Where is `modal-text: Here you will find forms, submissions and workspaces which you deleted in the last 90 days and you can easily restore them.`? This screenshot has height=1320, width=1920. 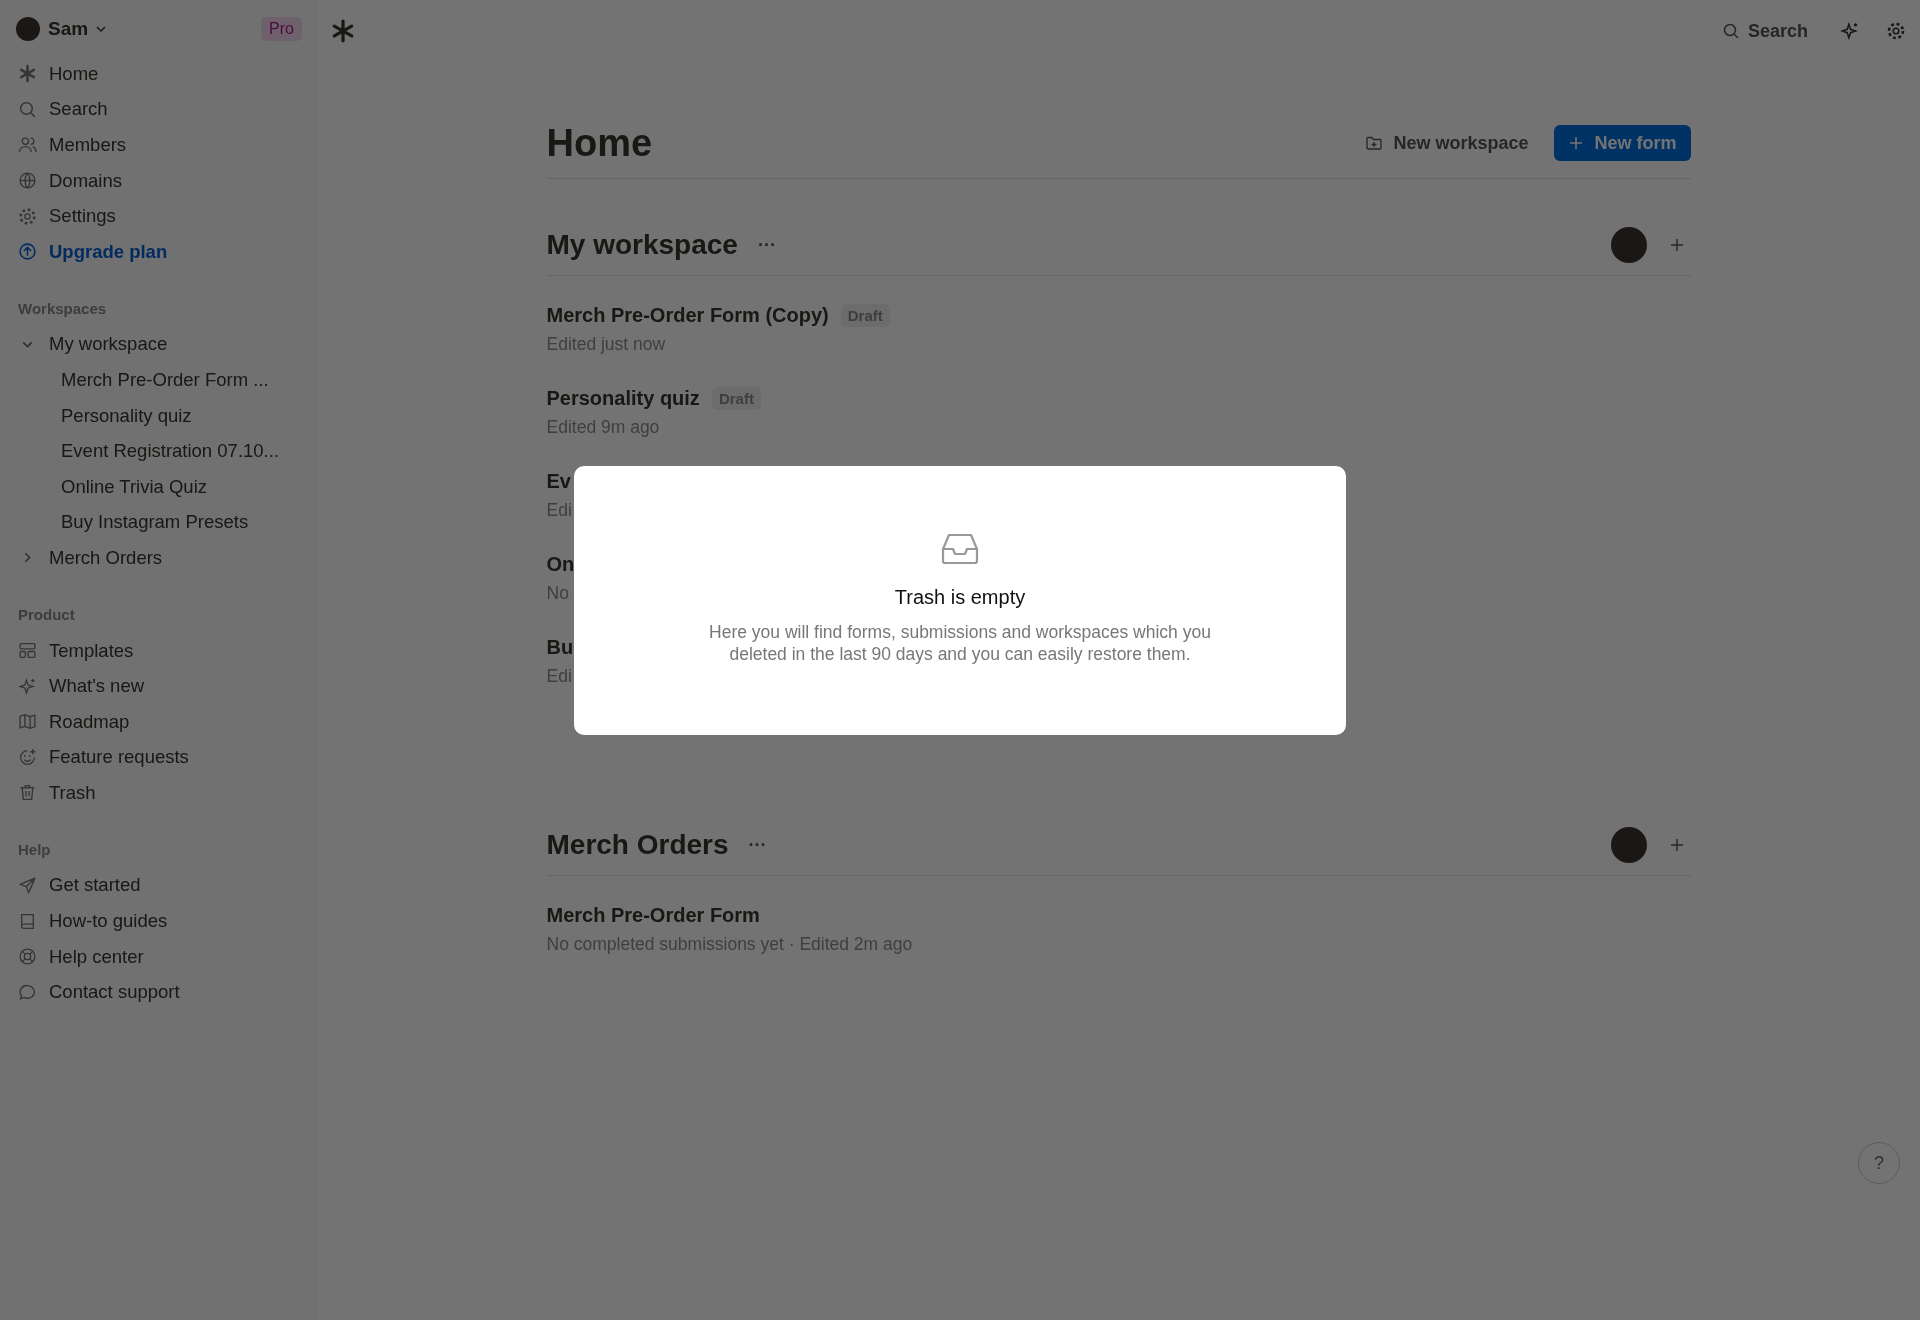 modal-text: Here you will find forms, submissions and workspaces which you deleted in the last 90 days and you can easily restore them. is located at coordinates (960, 643).